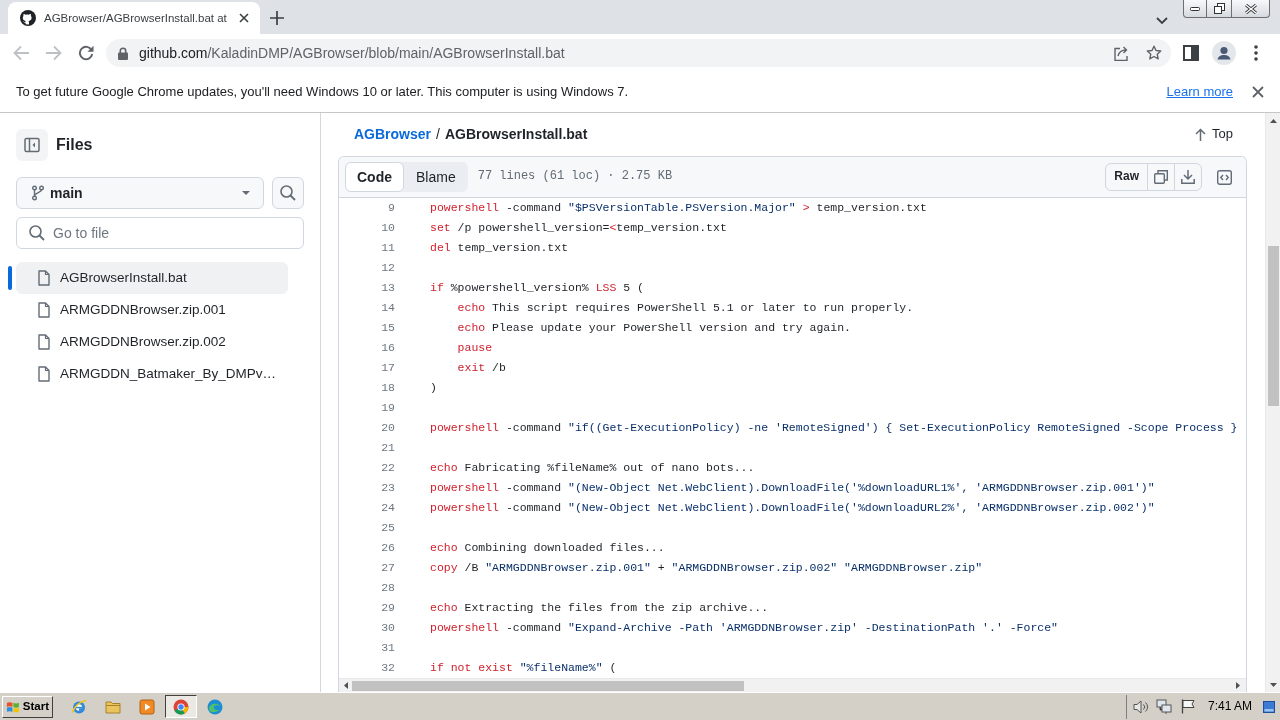  What do you see at coordinates (387, 368) in the screenshot?
I see `line-number: 17` at bounding box center [387, 368].